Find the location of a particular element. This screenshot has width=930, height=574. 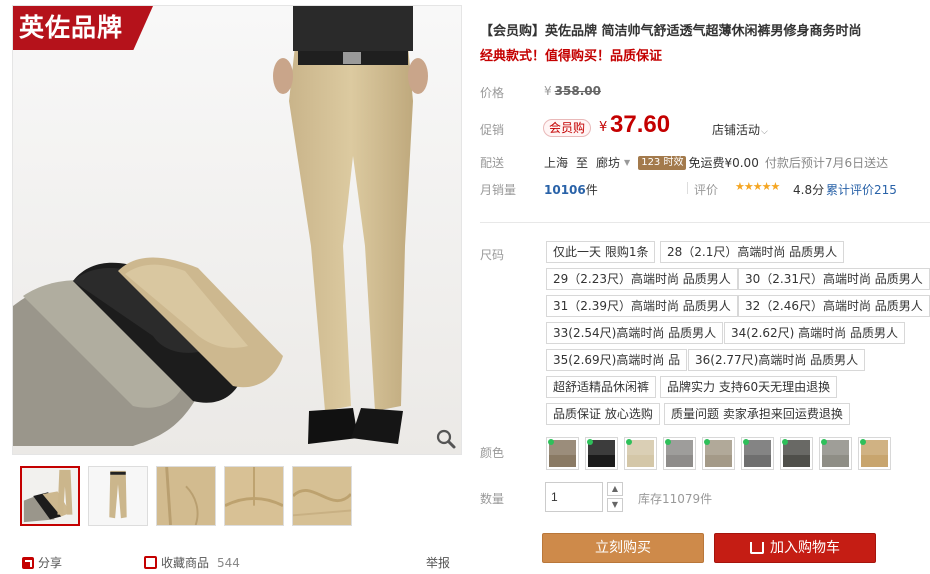

rating-stars: ★★★★★ is located at coordinates (757, 186).